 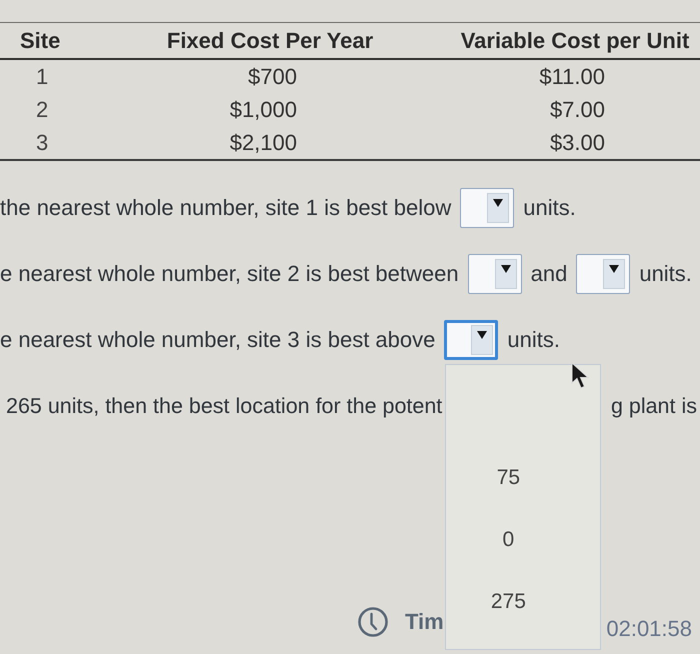 I want to click on timer-label: Tim, so click(x=424, y=622).